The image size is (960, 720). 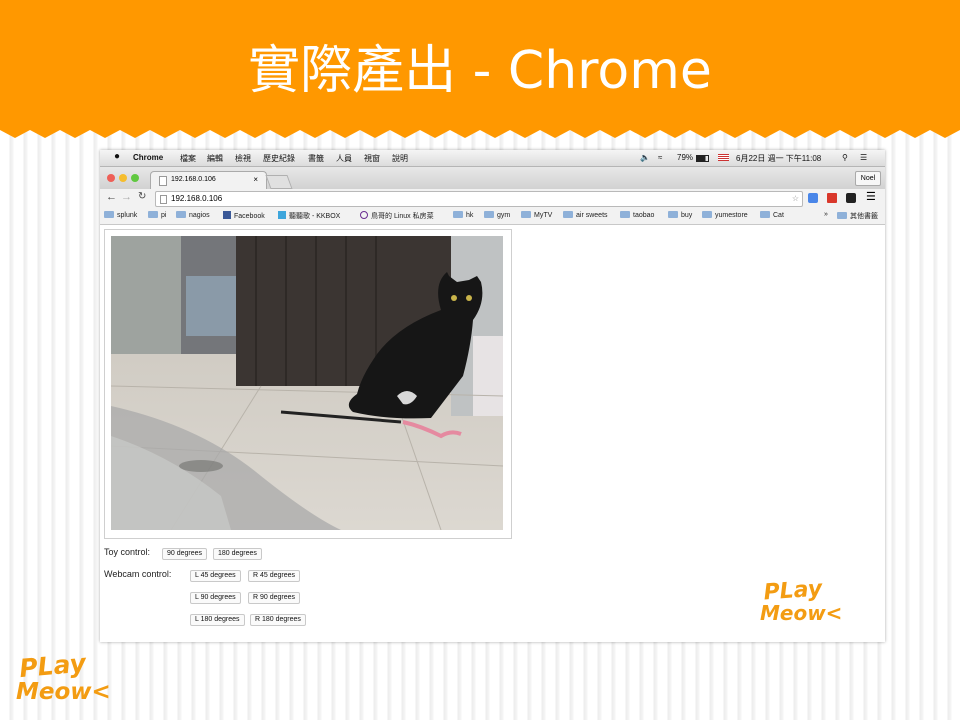 What do you see at coordinates (193, 179) in the screenshot?
I see `tab-title: 192.168.0.106` at bounding box center [193, 179].